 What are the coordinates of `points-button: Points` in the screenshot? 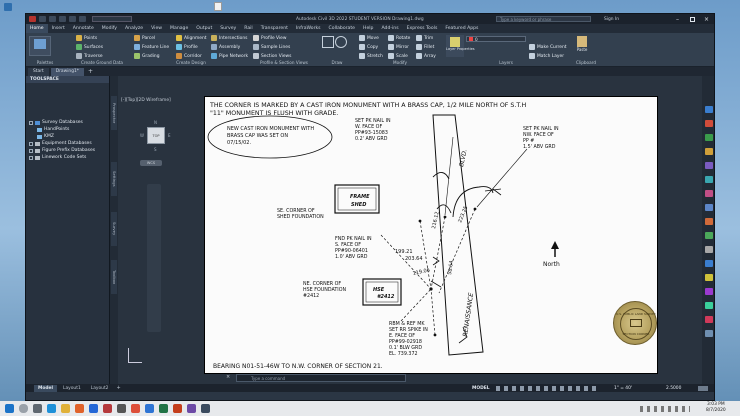 It's located at (86, 38).